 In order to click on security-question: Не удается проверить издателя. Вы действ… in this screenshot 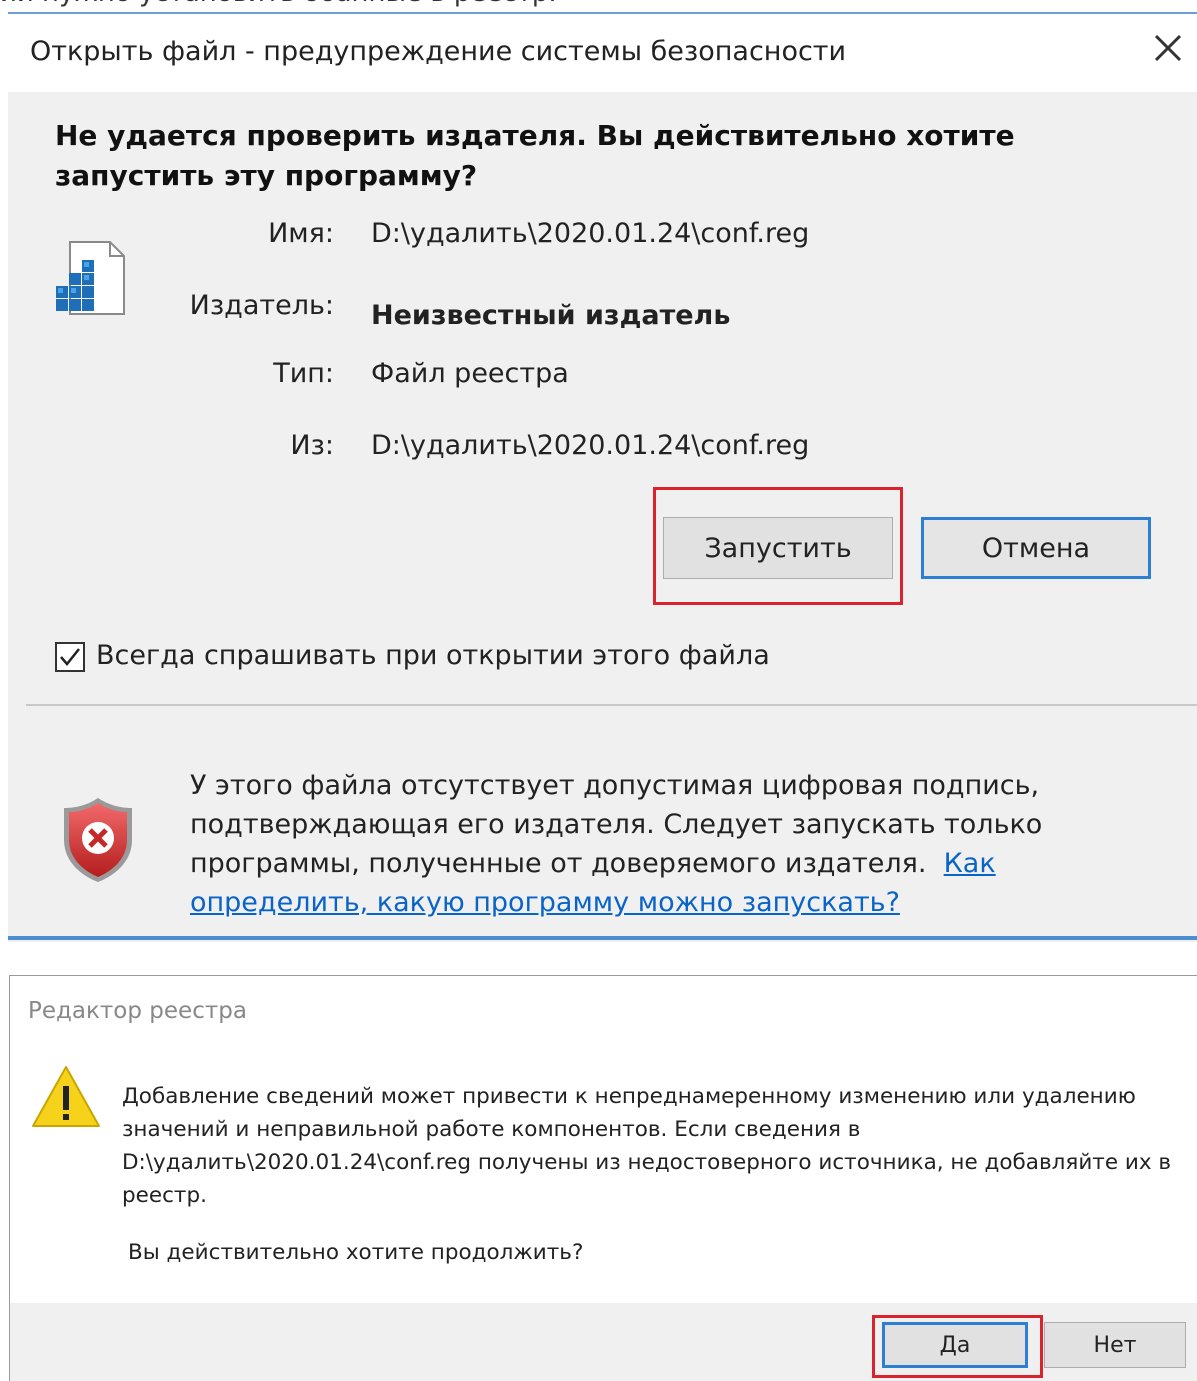, I will do `click(535, 155)`.